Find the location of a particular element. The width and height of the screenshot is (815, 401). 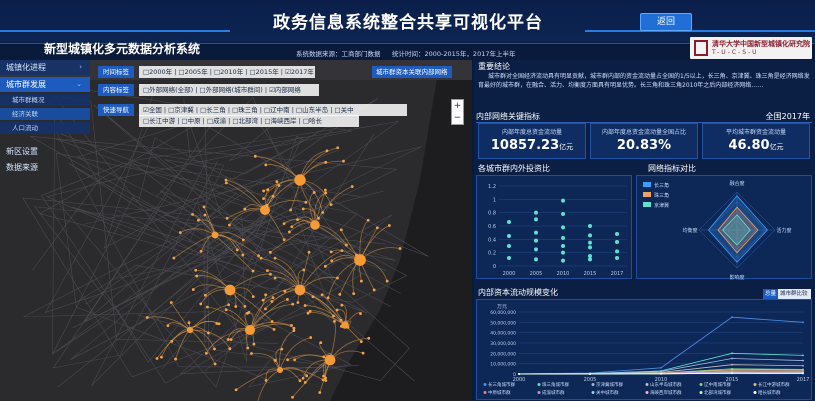

quick-nav-row2: □长江中游 | □中原 | □成渝 | □北部湾 | □海峡西岸 | □哈长 is located at coordinates (249, 121).